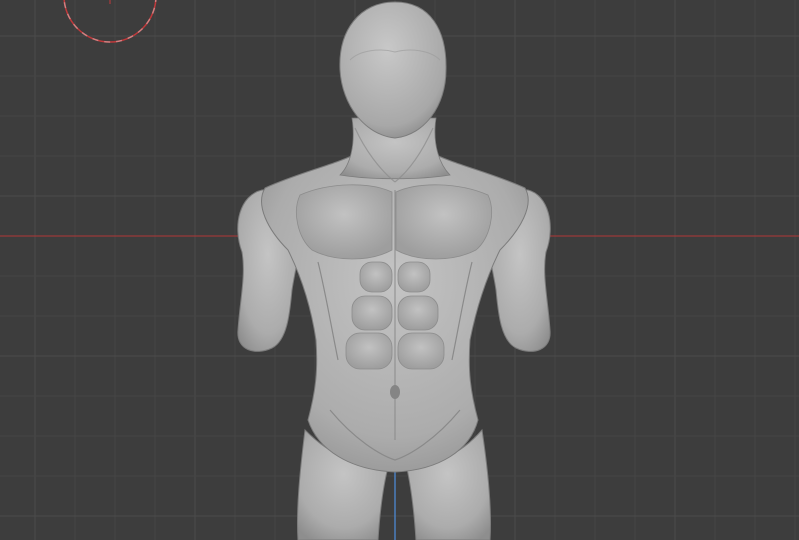 Image resolution: width=799 pixels, height=540 pixels. Describe the element at coordinates (344, 222) in the screenshot. I see `mesh-left-pec` at that location.